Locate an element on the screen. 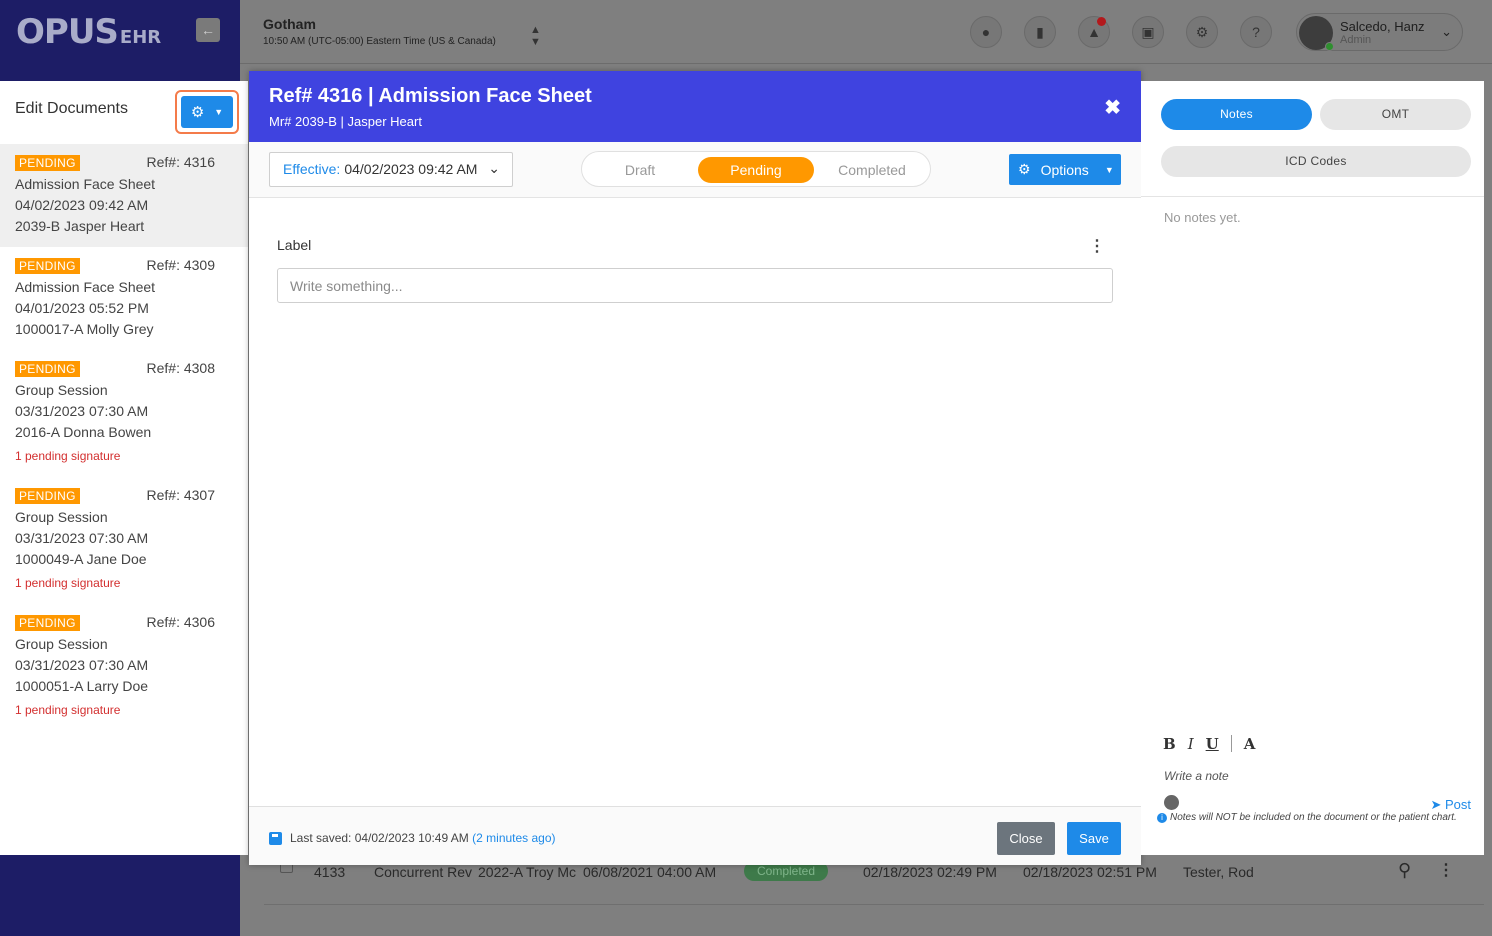 Image resolution: width=1492 pixels, height=936 pixels. note-input: Write a note is located at coordinates (1196, 776).